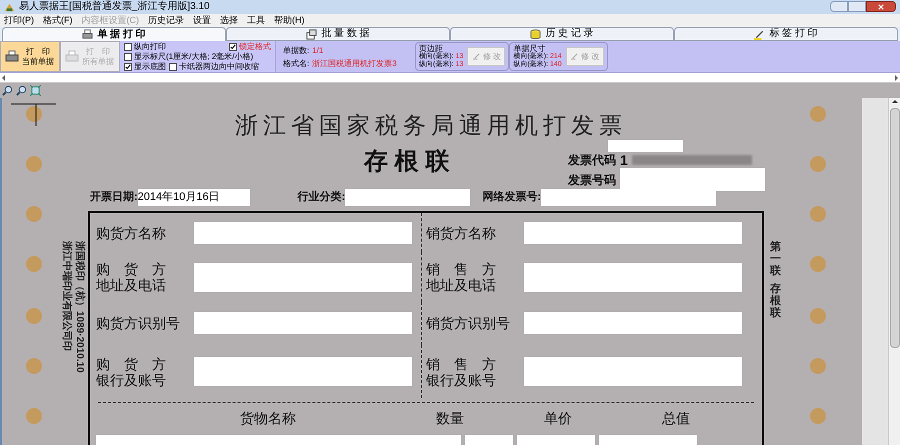 This screenshot has width=900, height=445. I want to click on side-label: 第一联, so click(775, 259).